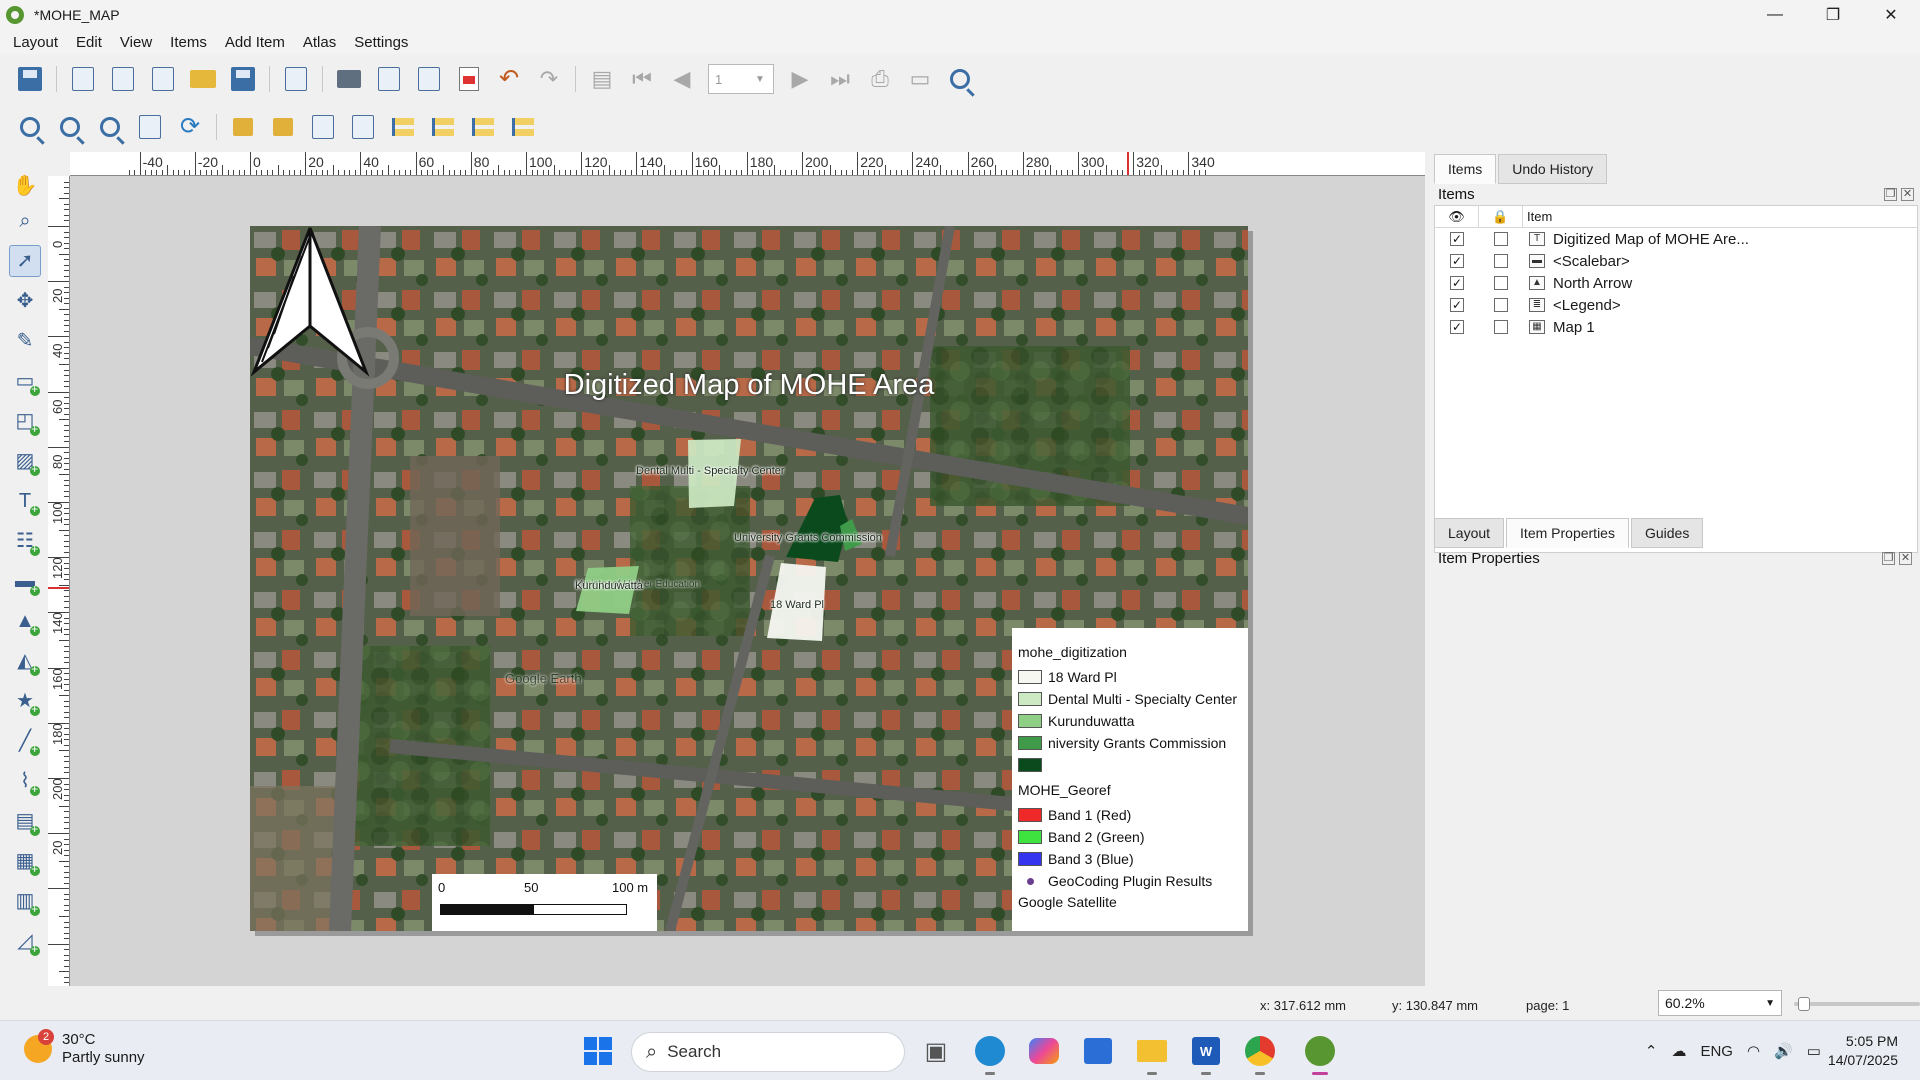 This screenshot has height=1080, width=1920. What do you see at coordinates (1260, 1053) in the screenshot?
I see `chrome-app` at bounding box center [1260, 1053].